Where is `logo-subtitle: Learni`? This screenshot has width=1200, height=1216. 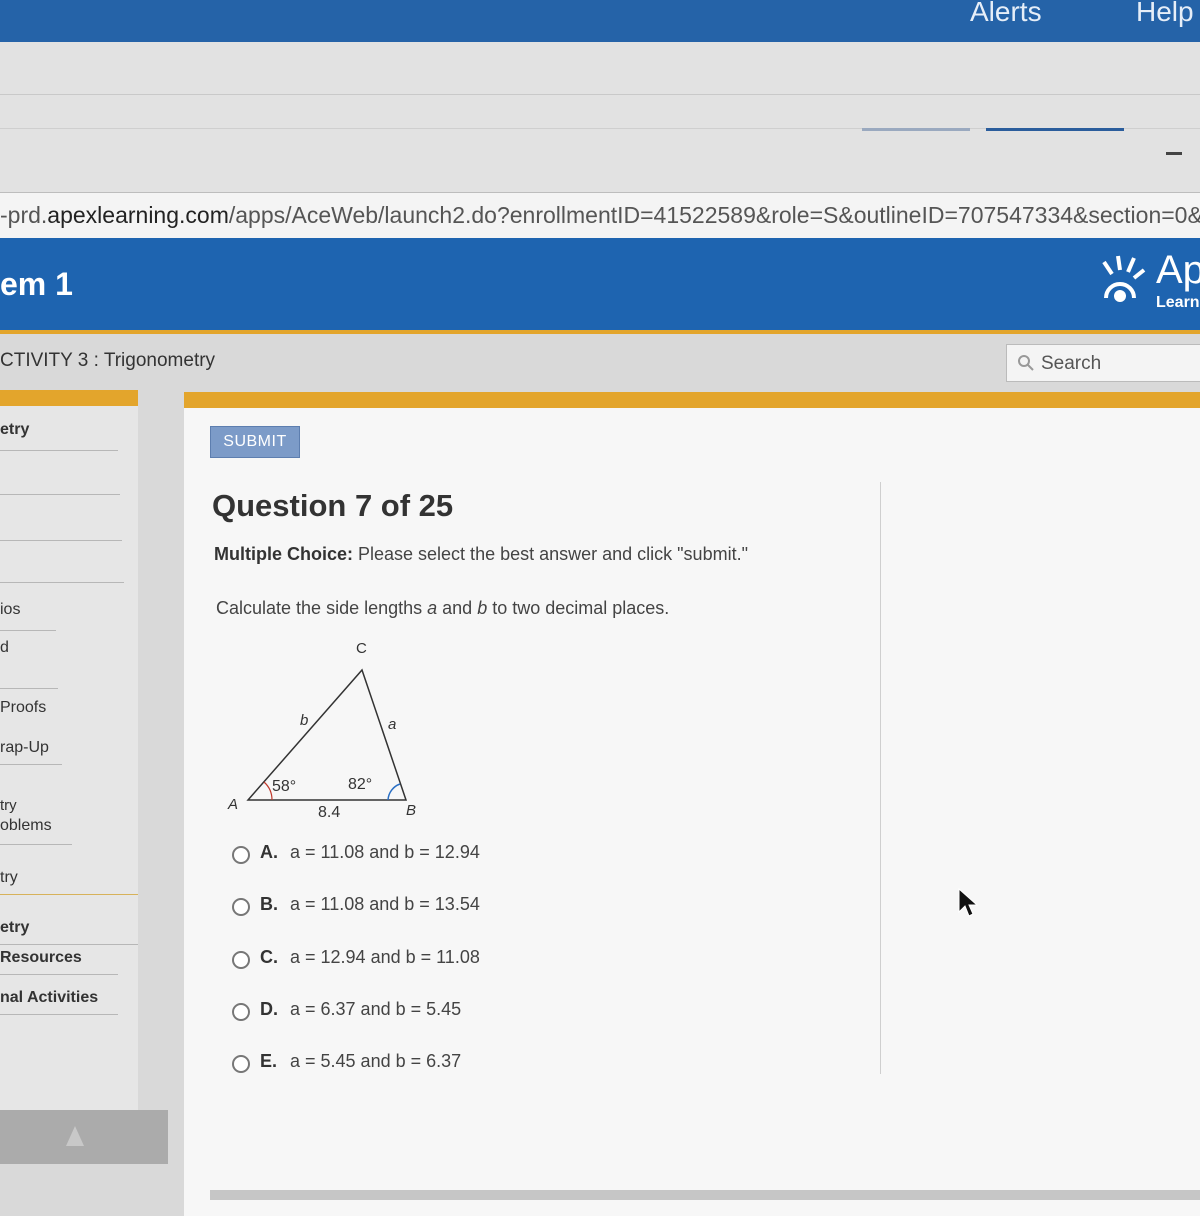 logo-subtitle: Learni is located at coordinates (1178, 302).